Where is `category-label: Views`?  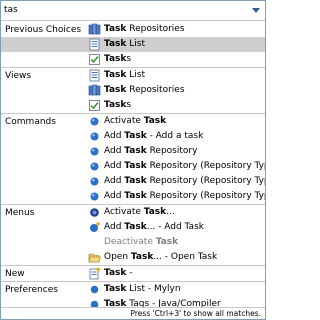 category-label: Views is located at coordinates (18, 76).